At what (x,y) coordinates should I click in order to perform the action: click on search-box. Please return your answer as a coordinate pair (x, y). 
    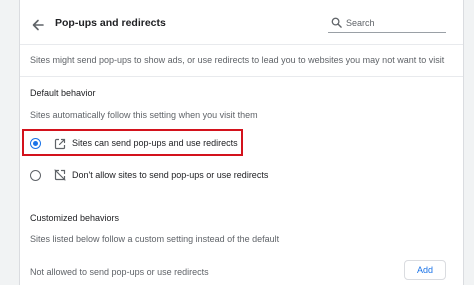
    Looking at the image, I should click on (387, 23).